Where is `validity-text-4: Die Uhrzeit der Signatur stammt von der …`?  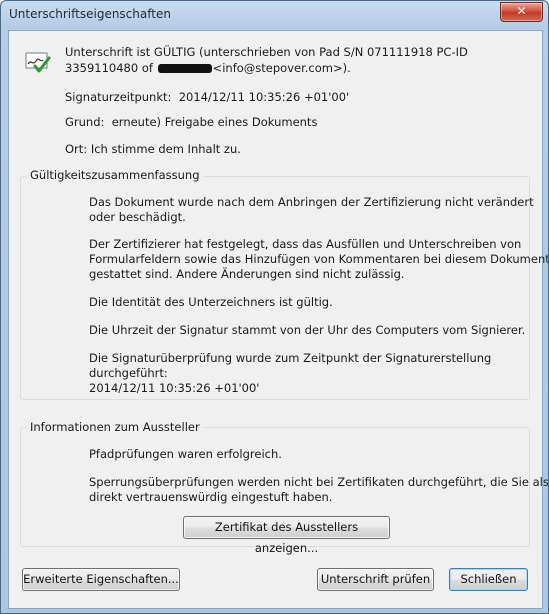
validity-text-4: Die Uhrzeit der Signatur stammt von der … is located at coordinates (307, 330).